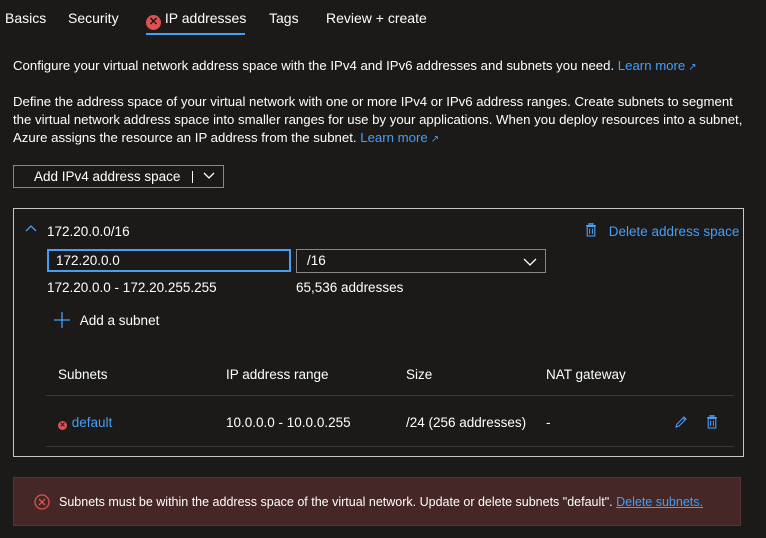 The image size is (766, 538). What do you see at coordinates (674, 231) in the screenshot?
I see `delete-address-space-label: Delete address space` at bounding box center [674, 231].